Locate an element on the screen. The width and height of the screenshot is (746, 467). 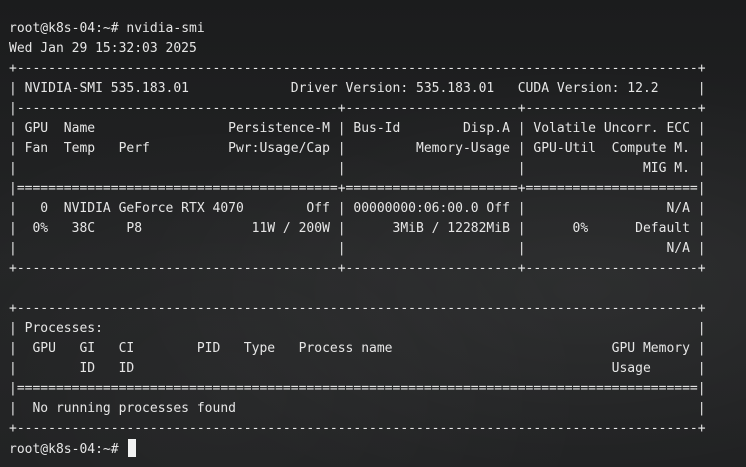
output-line: | Processes: | is located at coordinates (357, 328).